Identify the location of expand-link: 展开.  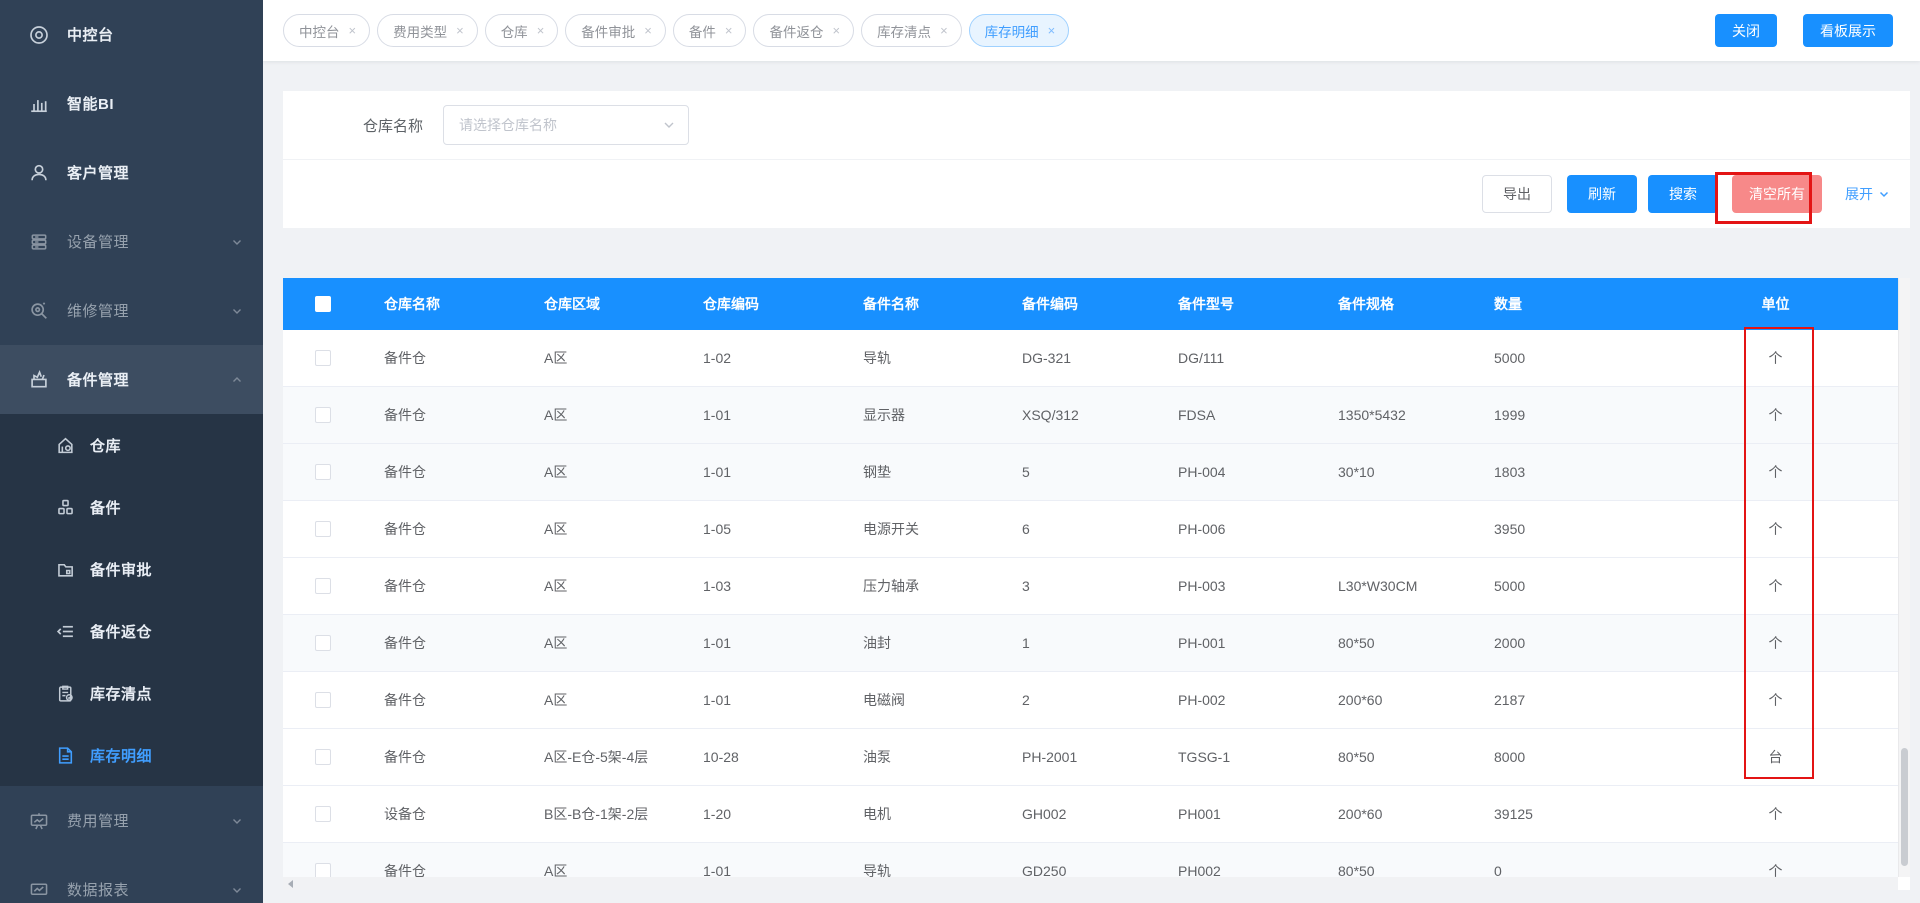
(1867, 194).